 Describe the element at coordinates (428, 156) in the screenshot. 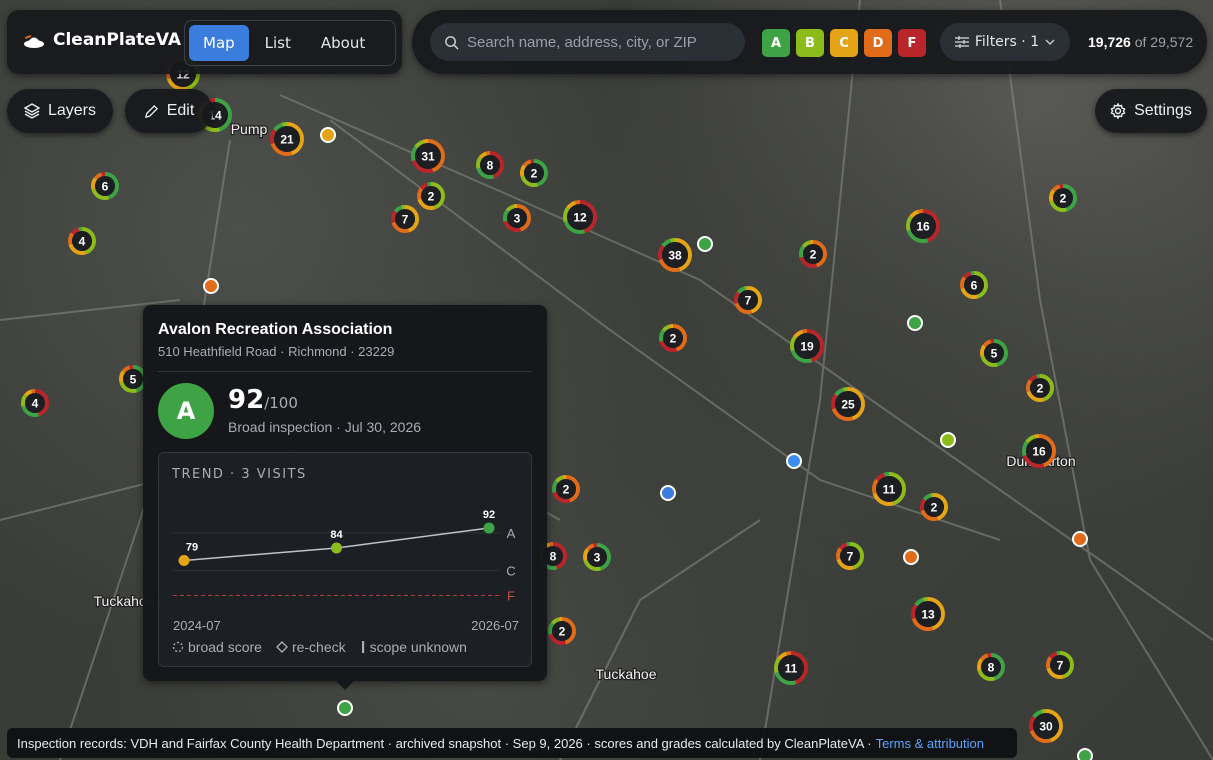

I see `cluster-marker: 31` at that location.